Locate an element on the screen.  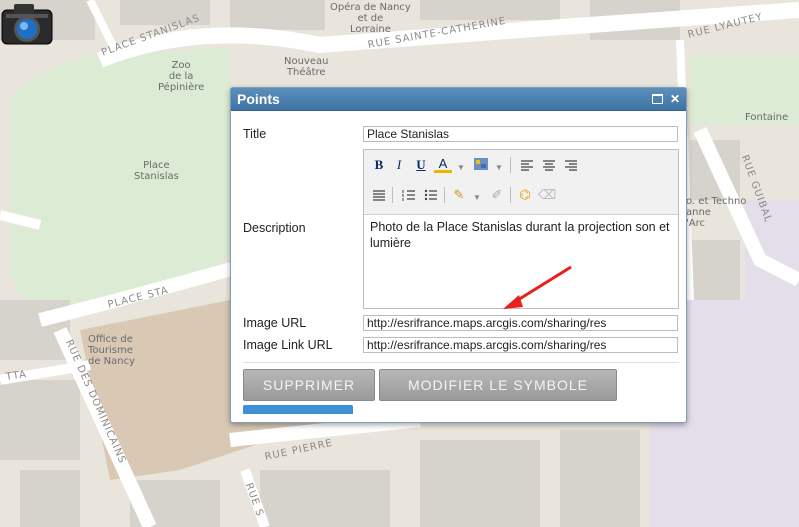
align-right-icon is located at coordinates (571, 165).